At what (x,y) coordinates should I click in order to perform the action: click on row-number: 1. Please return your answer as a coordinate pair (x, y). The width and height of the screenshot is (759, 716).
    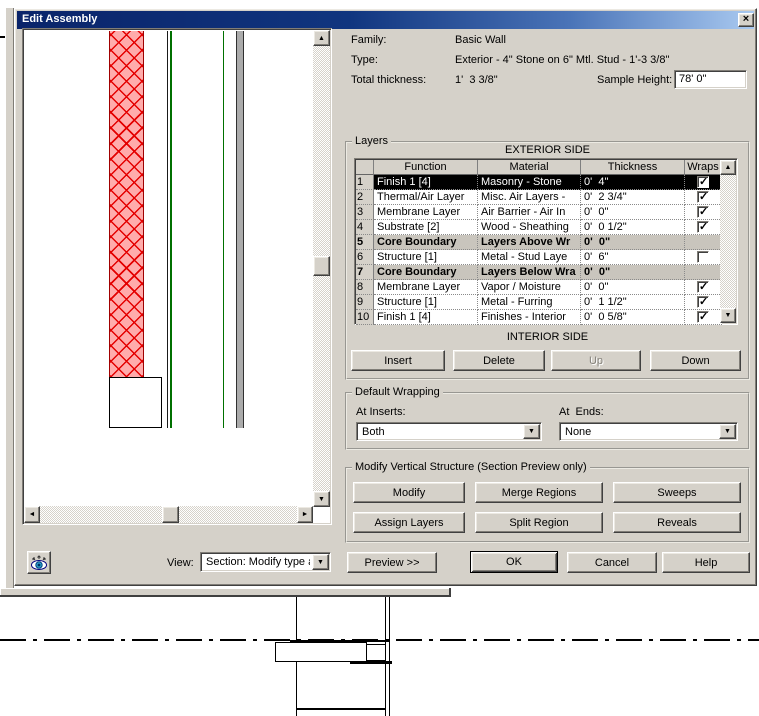
    Looking at the image, I should click on (365, 182).